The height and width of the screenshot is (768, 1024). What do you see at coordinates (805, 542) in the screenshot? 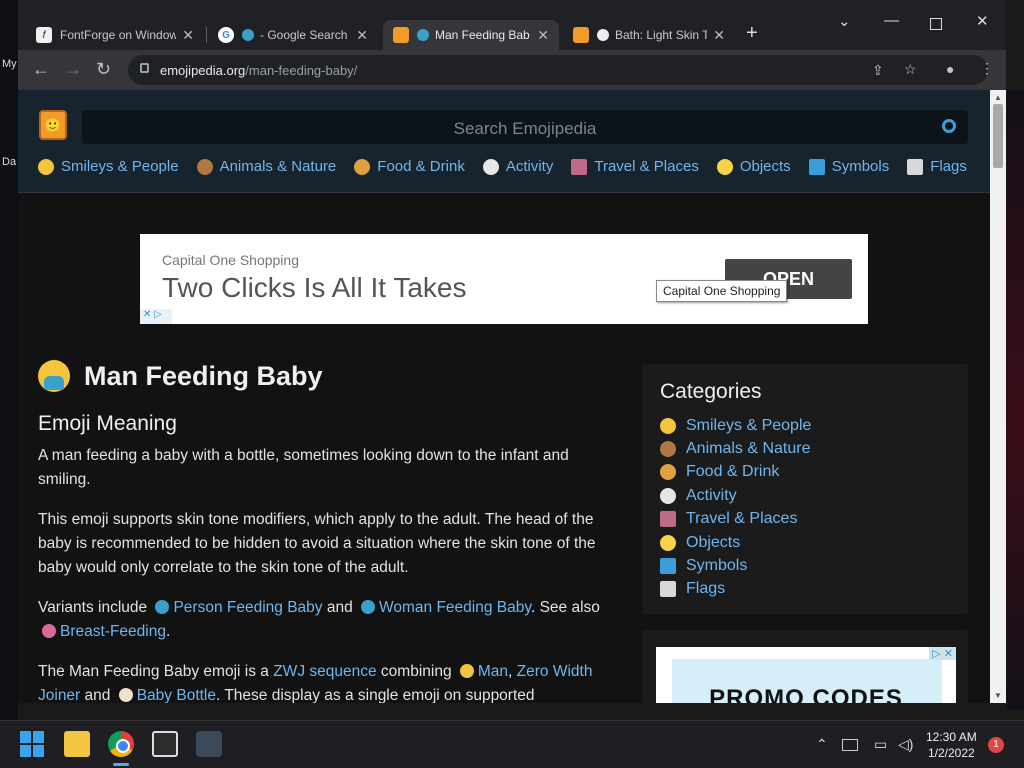
I see `category-item: Objects` at bounding box center [805, 542].